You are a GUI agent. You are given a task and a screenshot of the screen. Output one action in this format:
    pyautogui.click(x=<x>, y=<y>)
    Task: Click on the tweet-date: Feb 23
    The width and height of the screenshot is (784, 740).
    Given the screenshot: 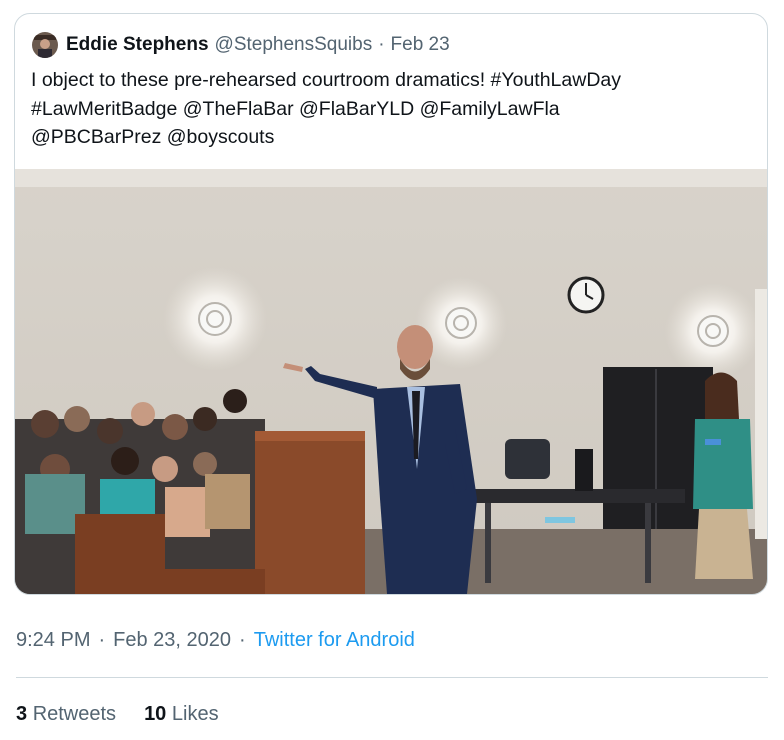 What is the action you would take?
    pyautogui.click(x=420, y=45)
    